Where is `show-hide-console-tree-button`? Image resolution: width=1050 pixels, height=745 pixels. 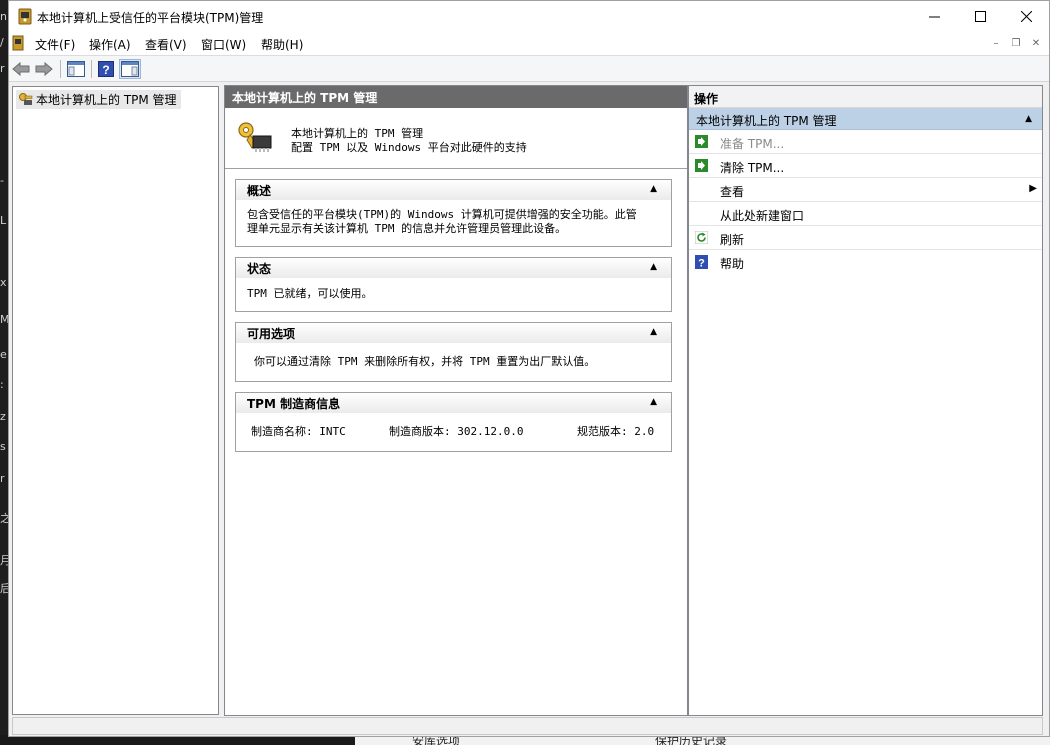 show-hide-console-tree-button is located at coordinates (76, 69).